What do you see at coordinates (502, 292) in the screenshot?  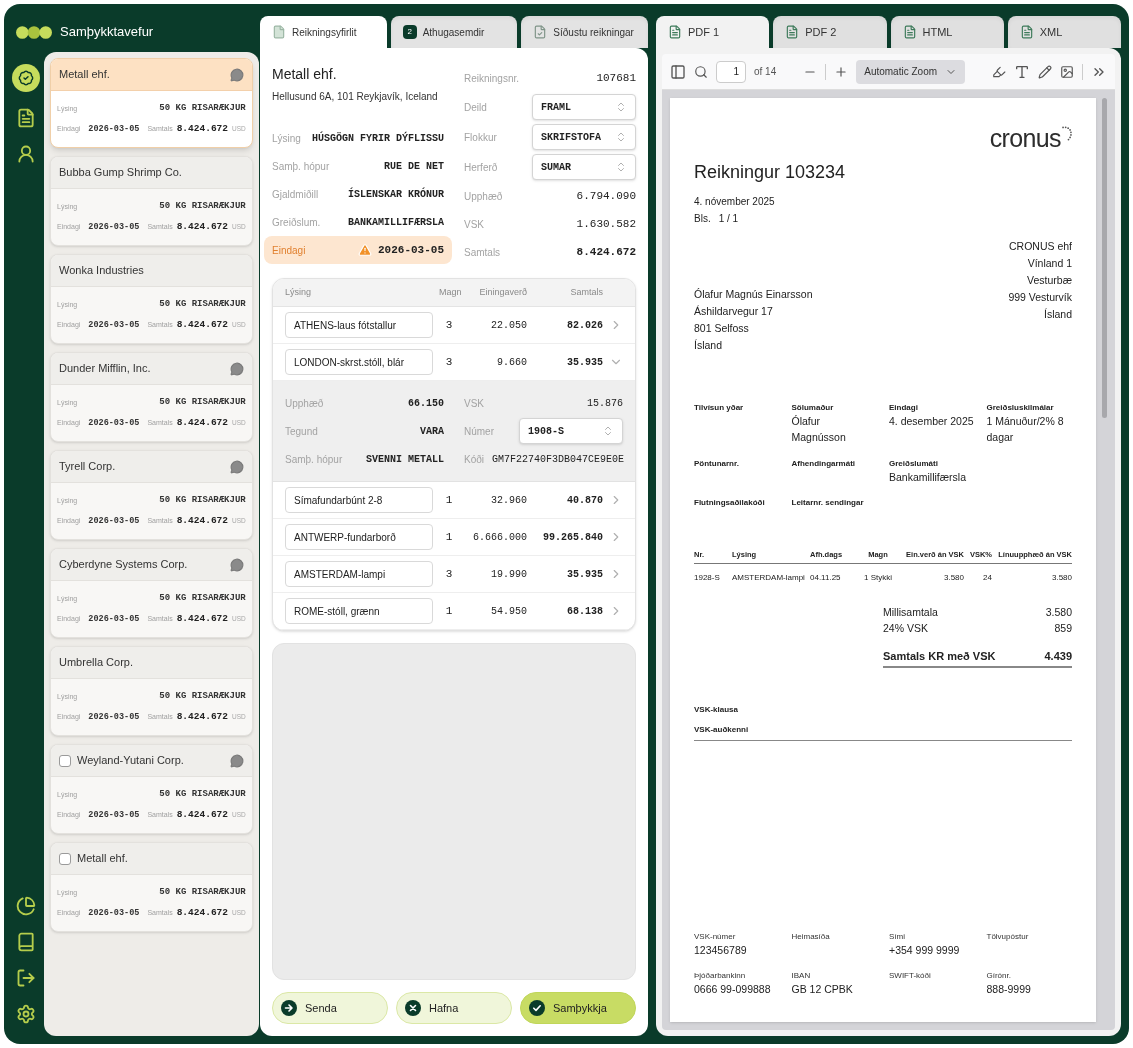 I see `column-header: Einingaverð` at bounding box center [502, 292].